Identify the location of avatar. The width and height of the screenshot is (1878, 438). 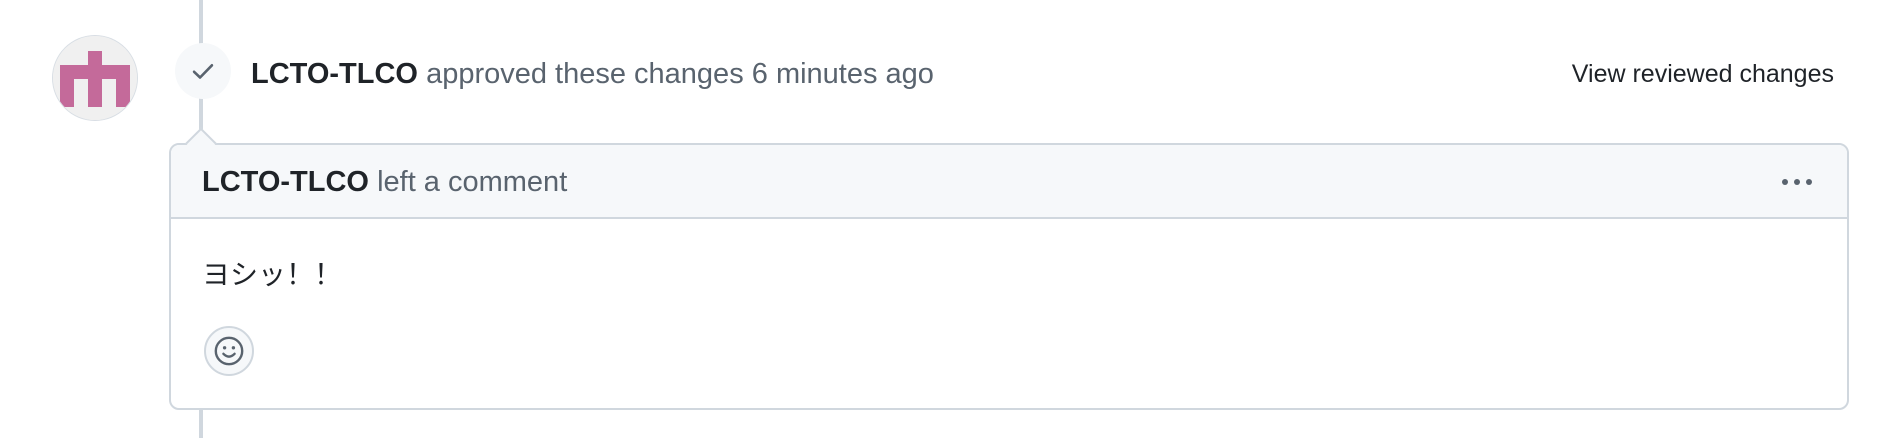
(95, 78).